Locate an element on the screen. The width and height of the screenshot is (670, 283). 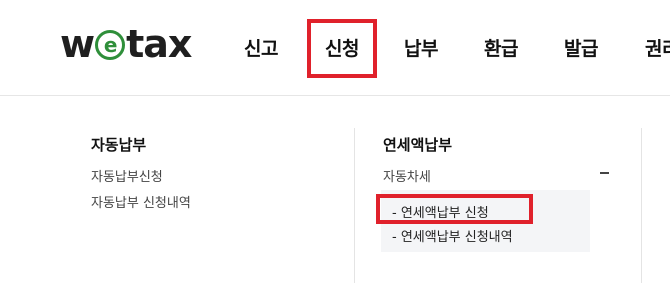
menu-link-auto-payment-apply: 자동납부신청 is located at coordinates (127, 175).